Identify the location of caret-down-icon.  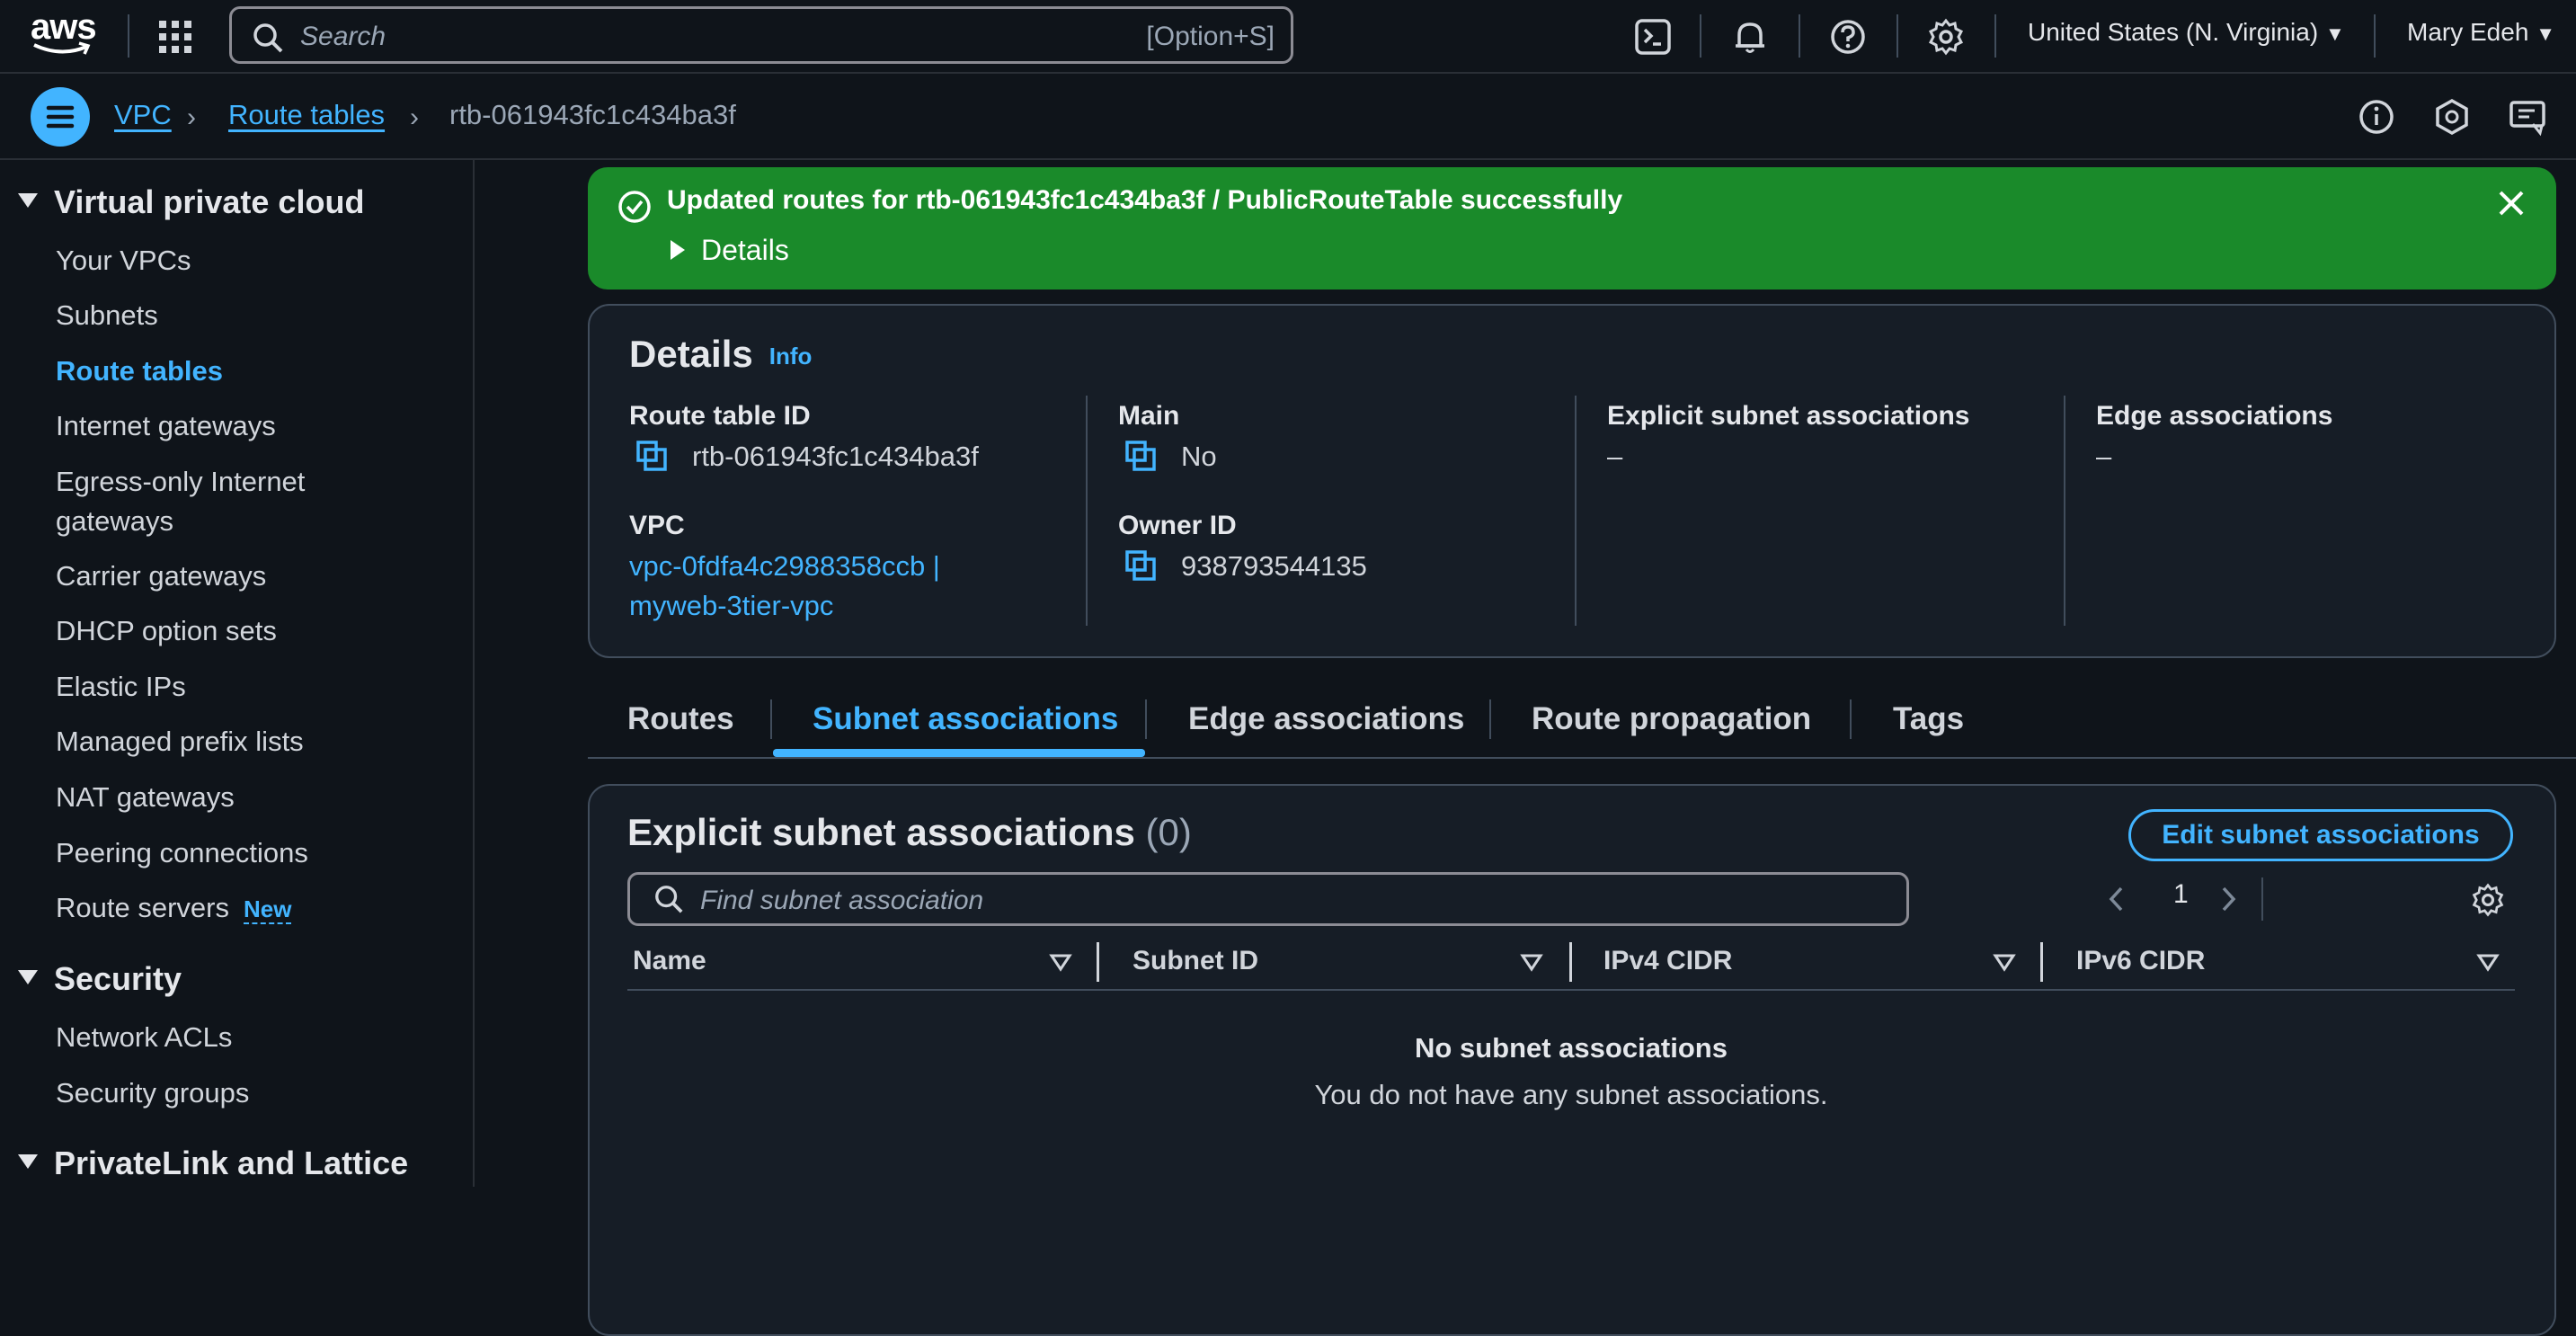
(28, 201).